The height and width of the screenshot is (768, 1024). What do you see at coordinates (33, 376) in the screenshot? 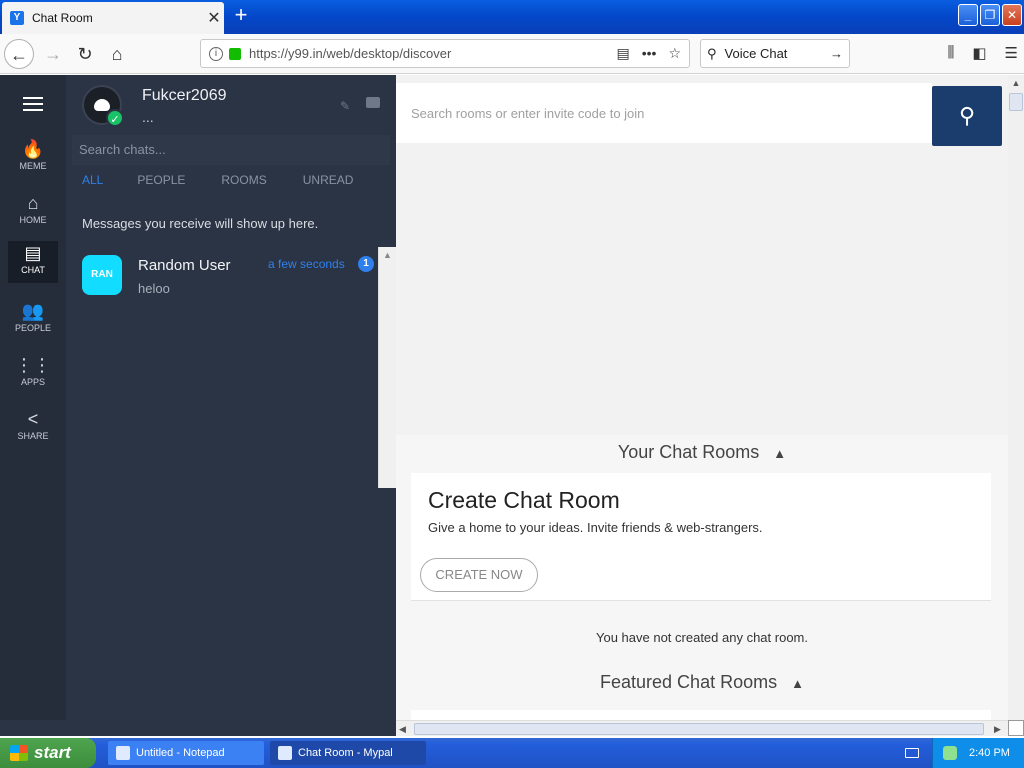
I see `rail-item-apps: ⋮⋮ APPS` at bounding box center [33, 376].